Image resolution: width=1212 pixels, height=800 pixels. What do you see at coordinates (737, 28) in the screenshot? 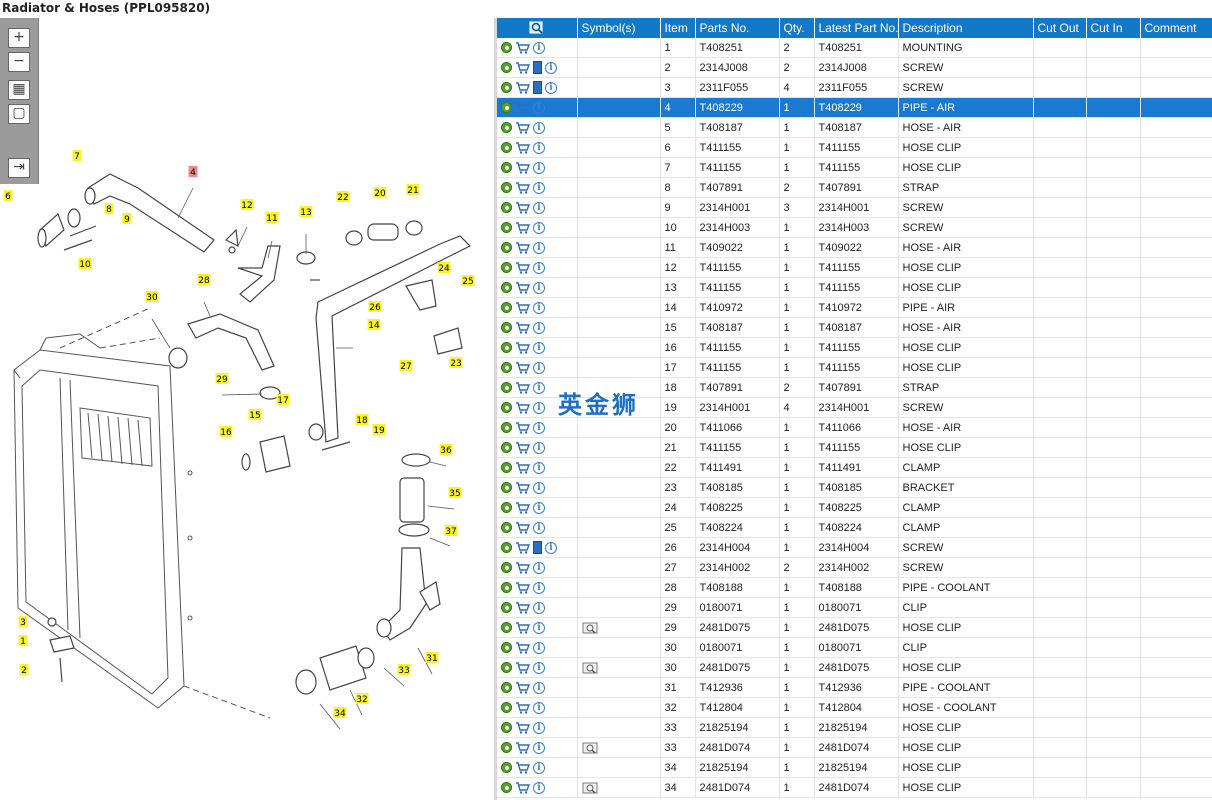
I see `header-parts-no: Parts No.` at bounding box center [737, 28].